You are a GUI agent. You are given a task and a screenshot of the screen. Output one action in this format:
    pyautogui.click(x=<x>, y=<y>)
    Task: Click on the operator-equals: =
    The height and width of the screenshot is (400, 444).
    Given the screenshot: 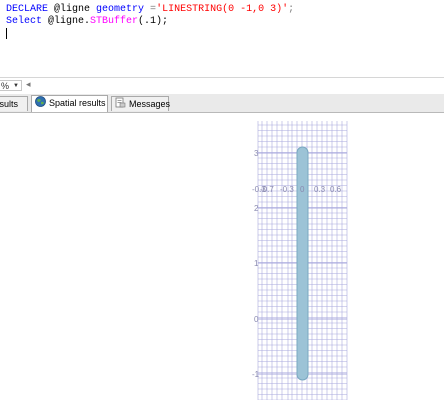 What is the action you would take?
    pyautogui.click(x=150, y=9)
    